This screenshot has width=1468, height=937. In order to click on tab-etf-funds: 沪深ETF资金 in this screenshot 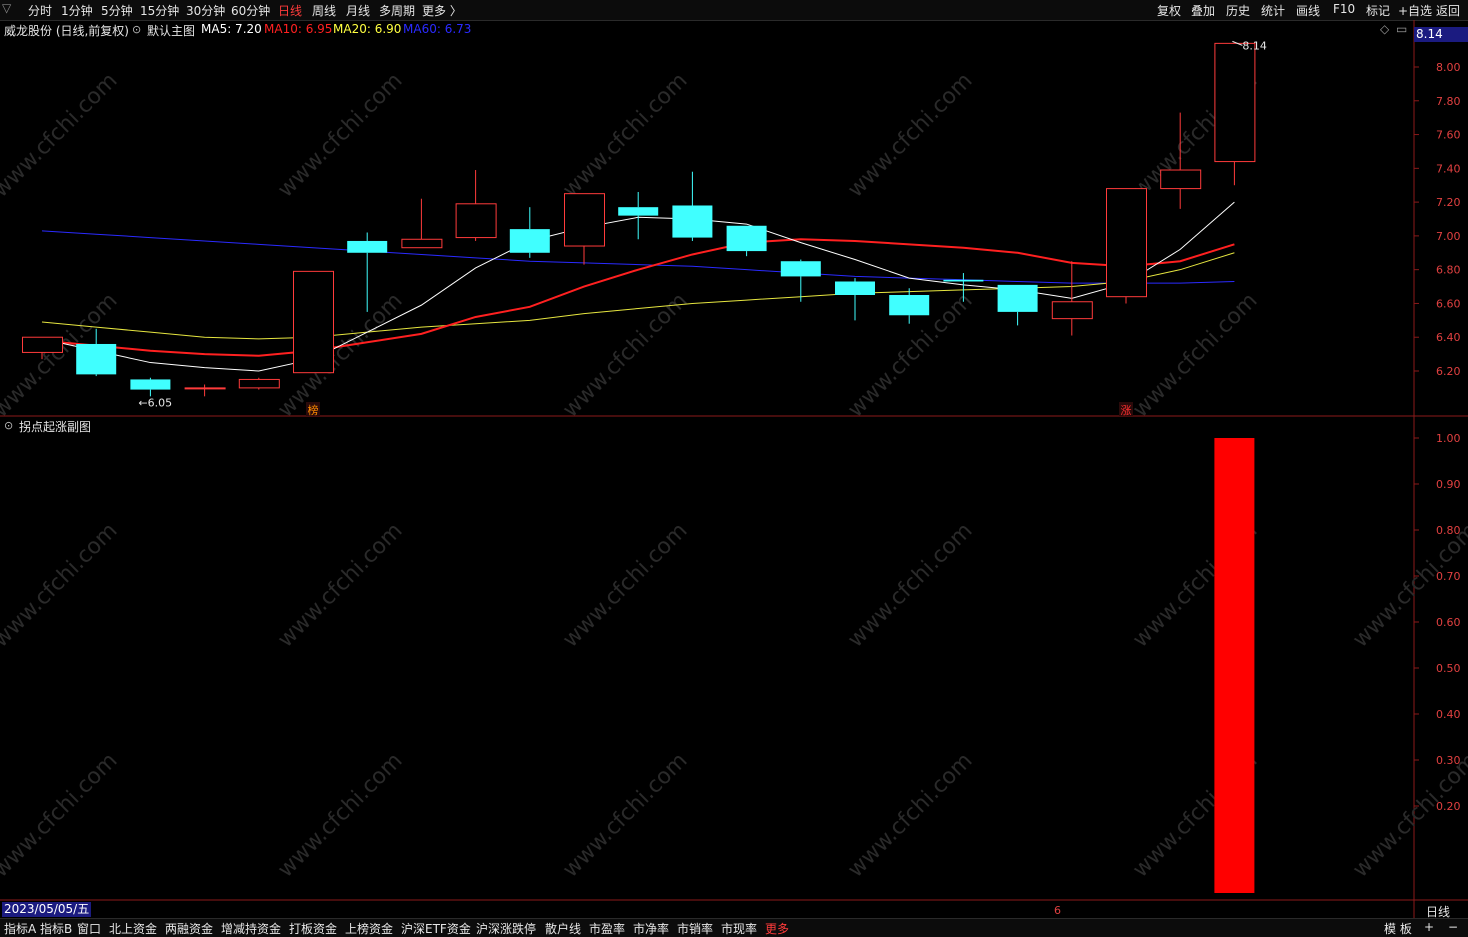, I will do `click(436, 928)`.